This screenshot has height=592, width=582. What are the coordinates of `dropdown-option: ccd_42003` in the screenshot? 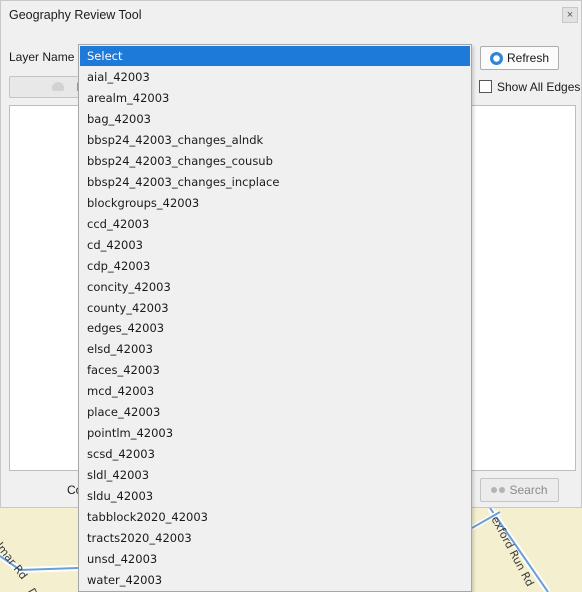 It's located at (275, 224).